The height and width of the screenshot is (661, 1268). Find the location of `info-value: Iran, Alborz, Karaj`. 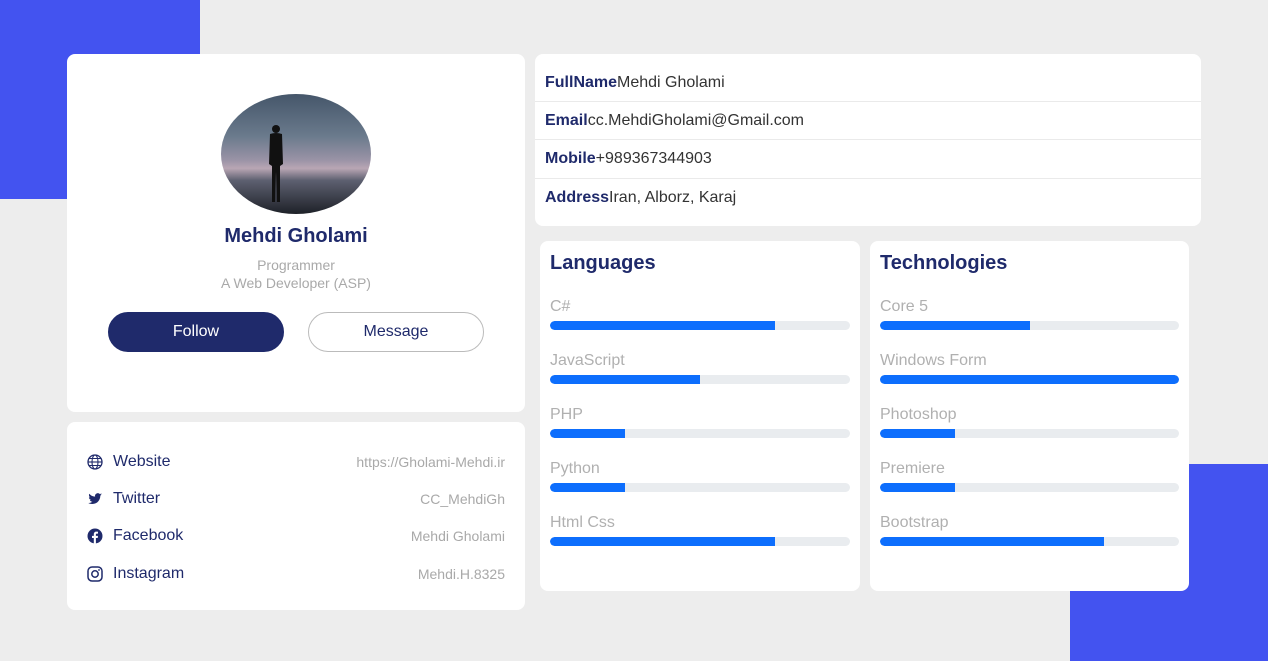

info-value: Iran, Alborz, Karaj is located at coordinates (673, 197).